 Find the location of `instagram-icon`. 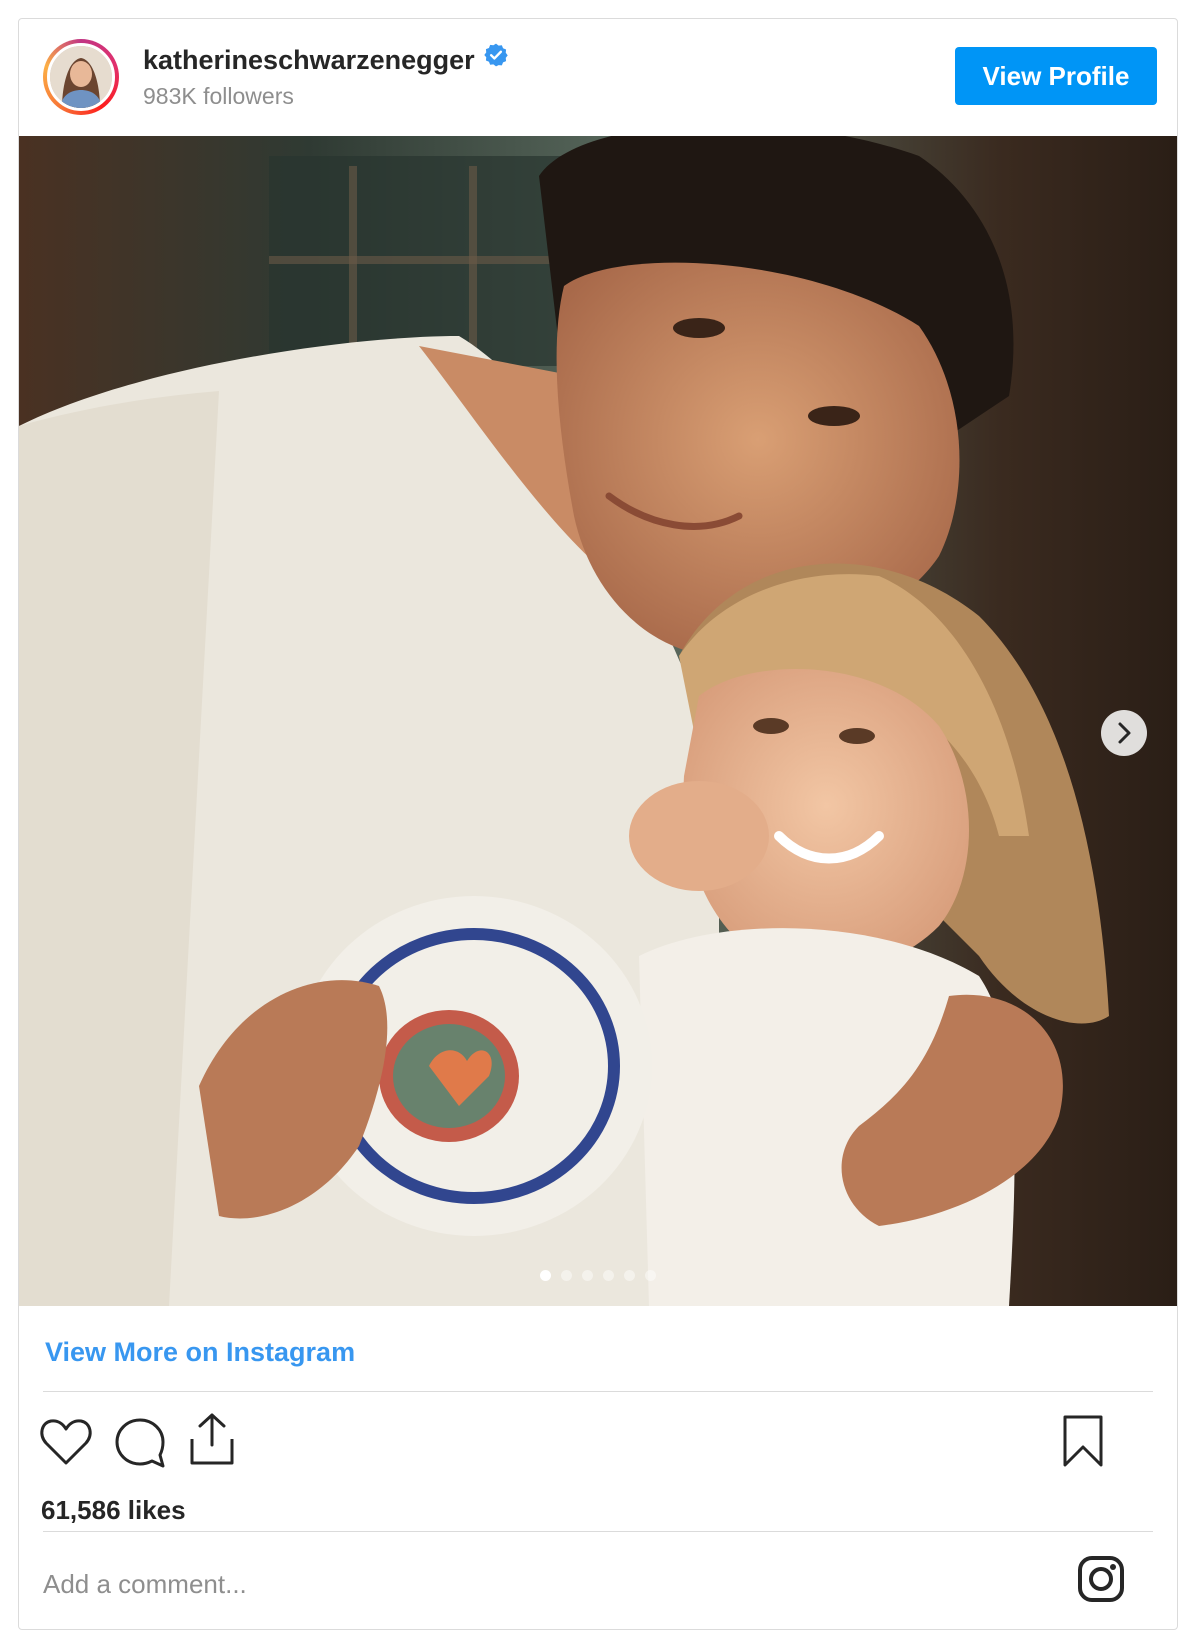

instagram-icon is located at coordinates (1101, 1581).